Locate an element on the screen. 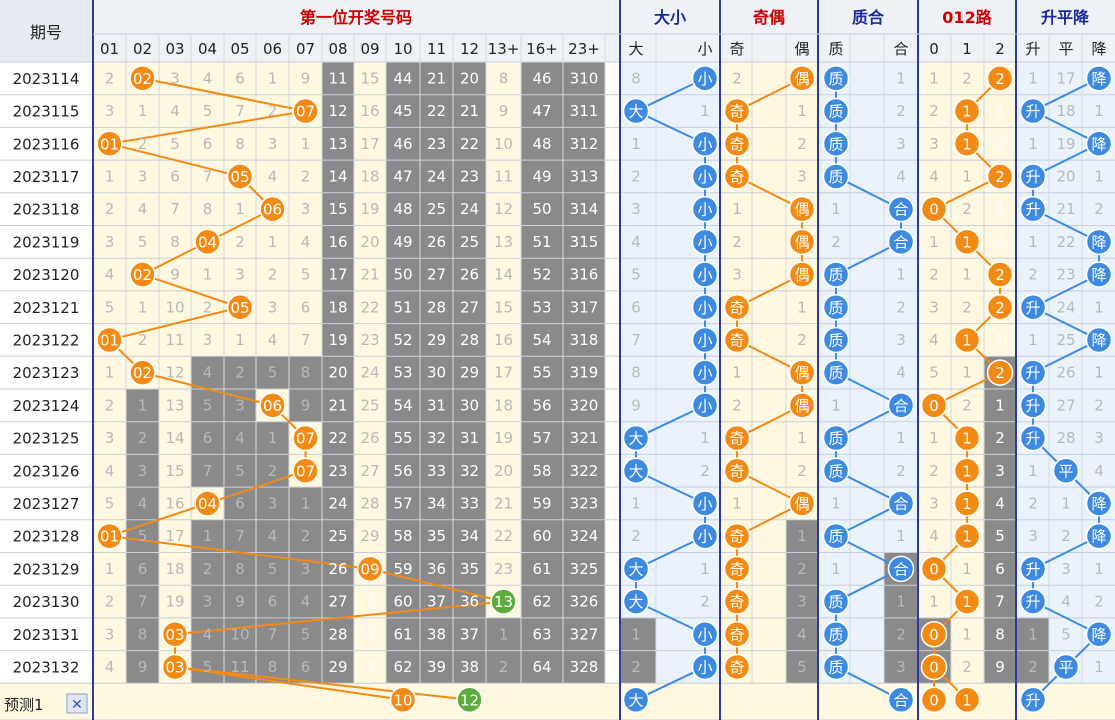  cell-3-1: 3 is located at coordinates (143, 176).